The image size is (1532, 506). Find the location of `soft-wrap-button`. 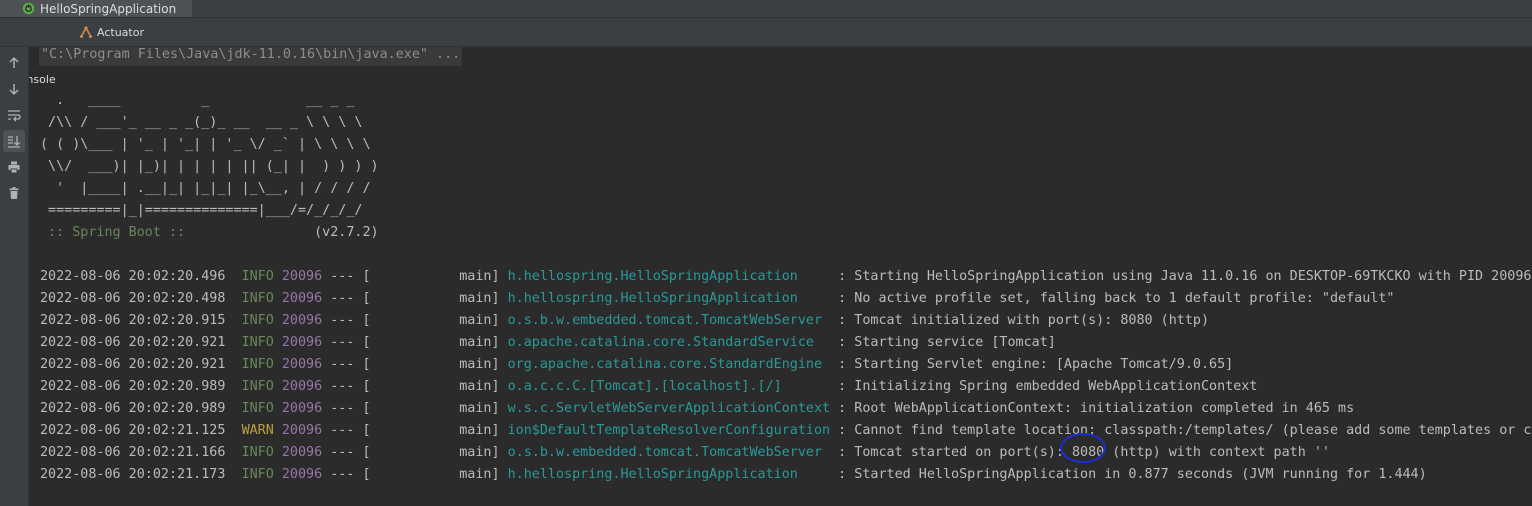

soft-wrap-button is located at coordinates (14, 115).